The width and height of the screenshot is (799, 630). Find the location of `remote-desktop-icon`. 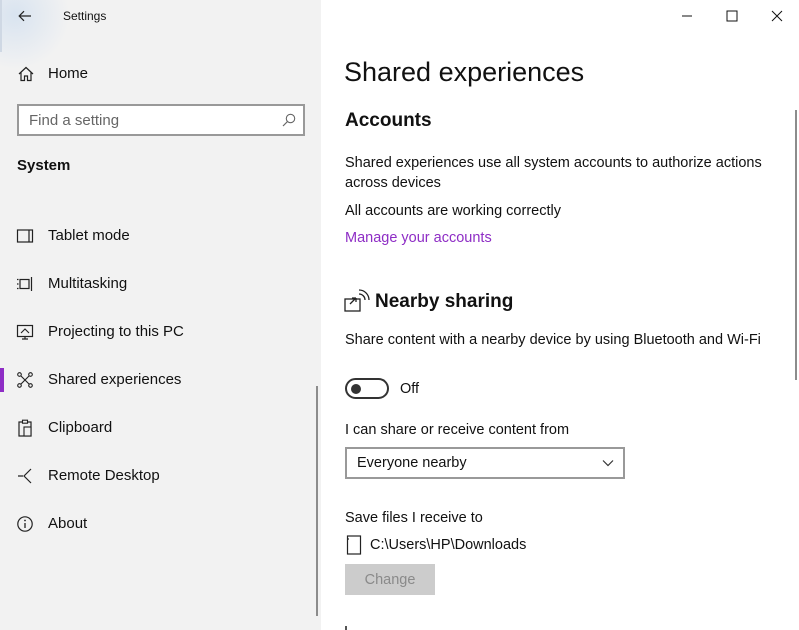

remote-desktop-icon is located at coordinates (25, 476).